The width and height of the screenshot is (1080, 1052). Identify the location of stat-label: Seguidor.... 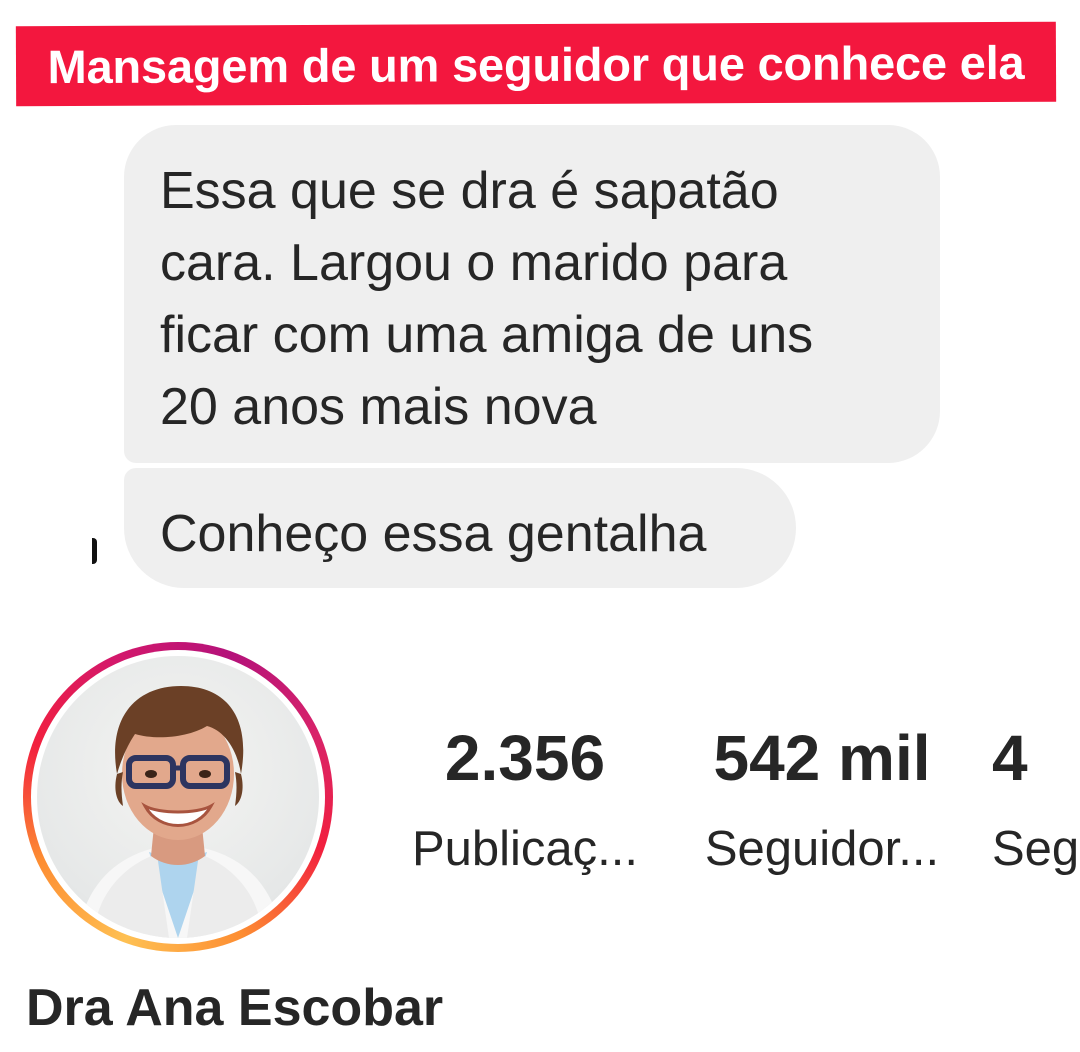
(822, 849).